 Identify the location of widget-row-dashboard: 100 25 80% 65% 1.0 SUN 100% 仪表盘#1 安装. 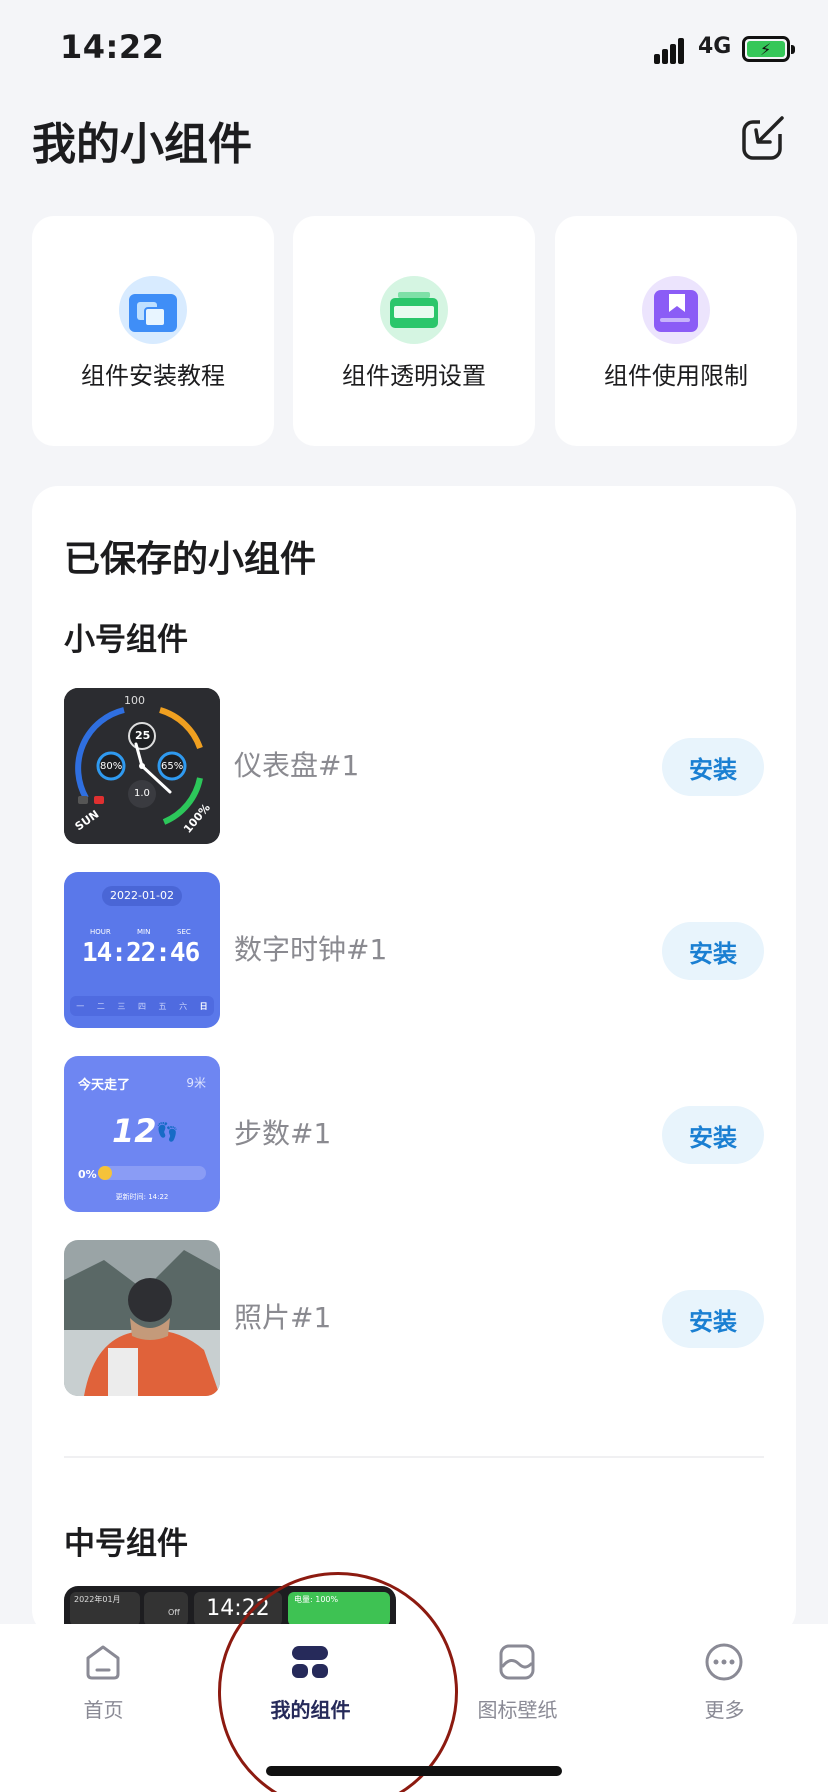
(414, 766).